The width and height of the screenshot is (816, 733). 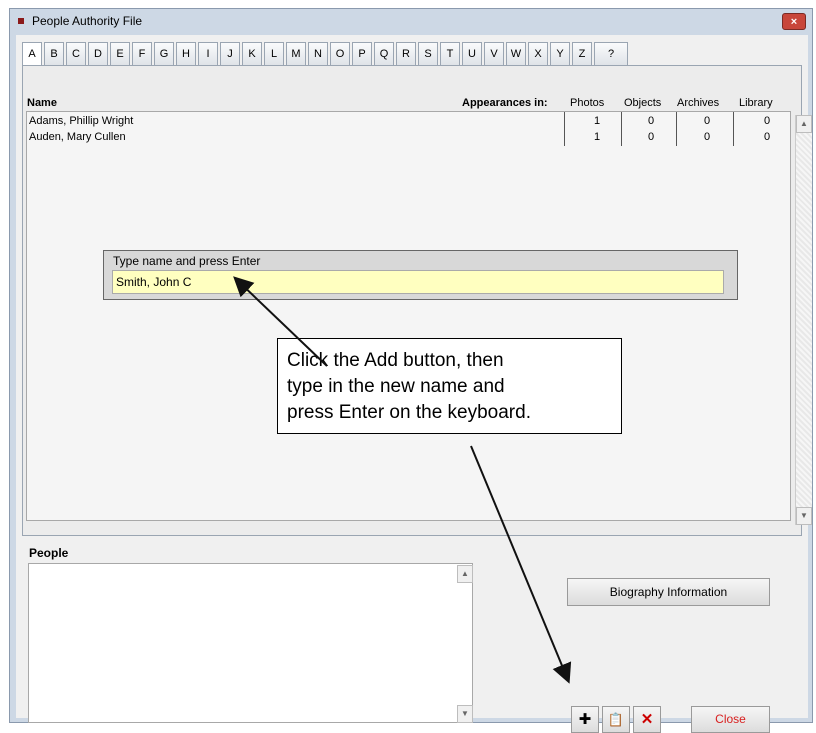 I want to click on arrow-to-add-button, so click(x=521, y=564).